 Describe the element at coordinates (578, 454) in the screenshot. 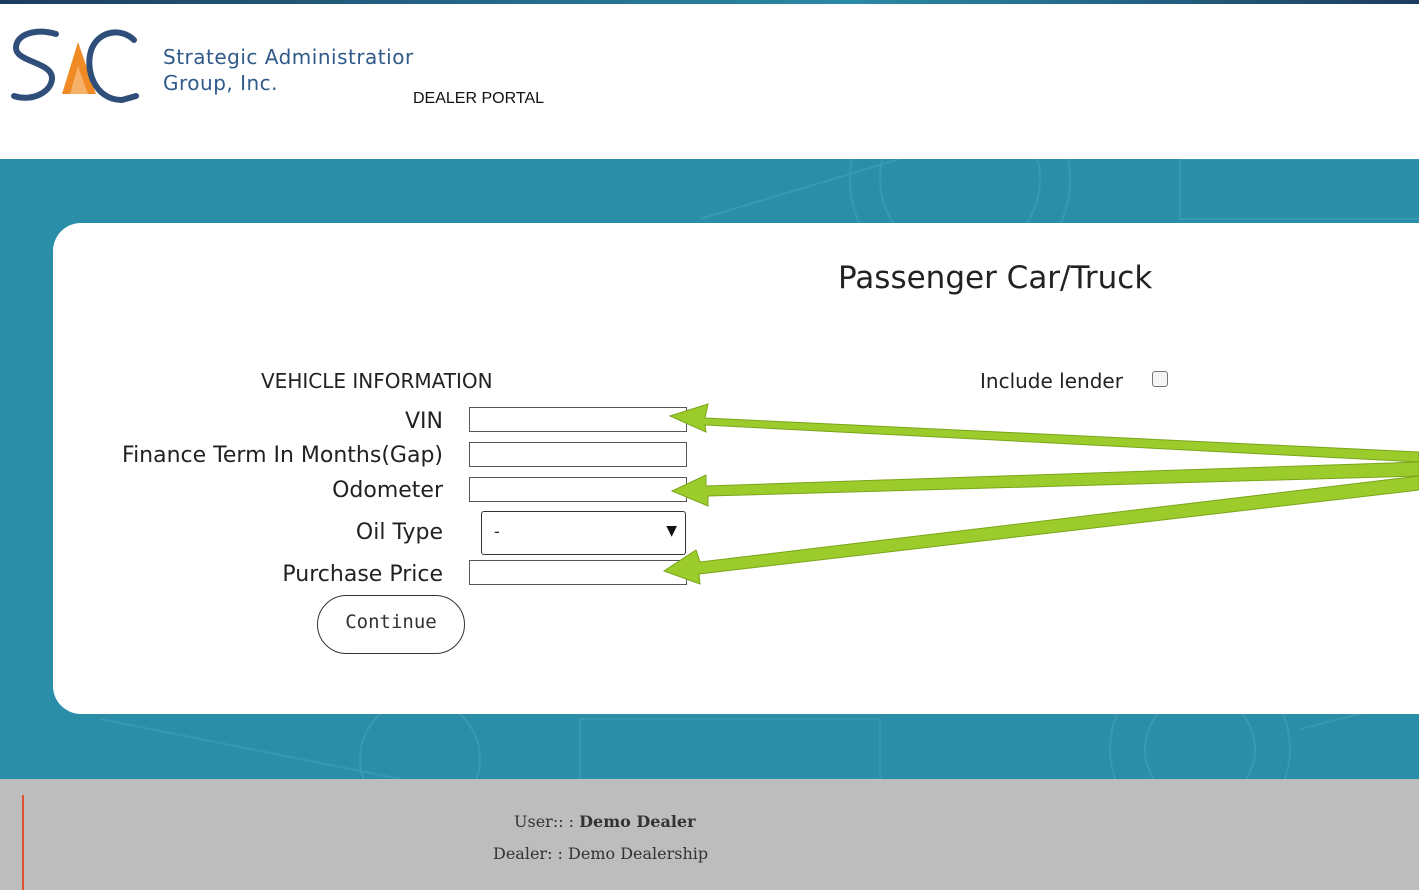

I see `finance-term-input` at that location.